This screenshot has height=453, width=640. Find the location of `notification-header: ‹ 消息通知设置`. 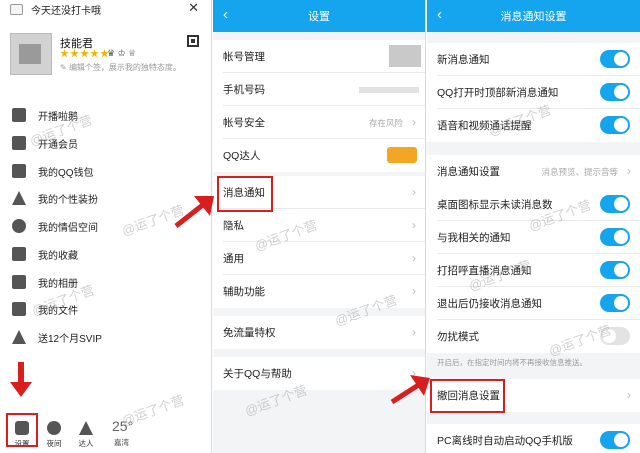

notification-header: ‹ 消息通知设置 is located at coordinates (533, 16).